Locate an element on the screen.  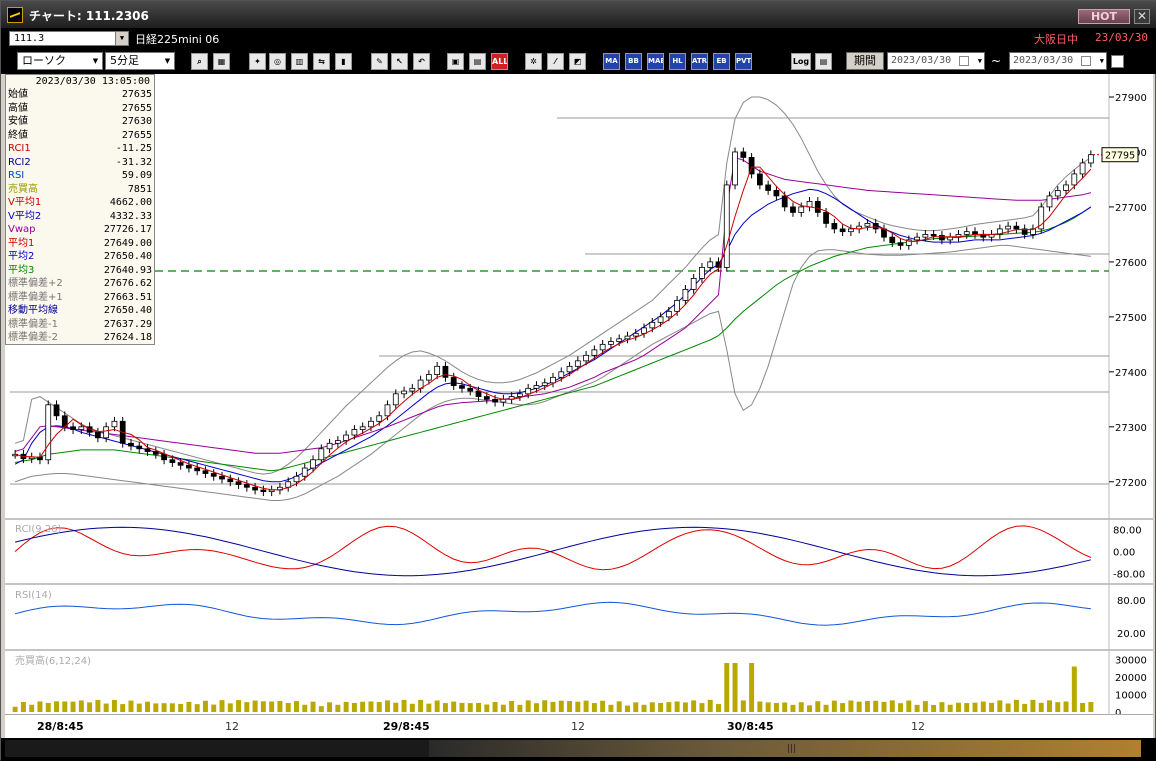
all-icon: ALL is located at coordinates (499, 61).